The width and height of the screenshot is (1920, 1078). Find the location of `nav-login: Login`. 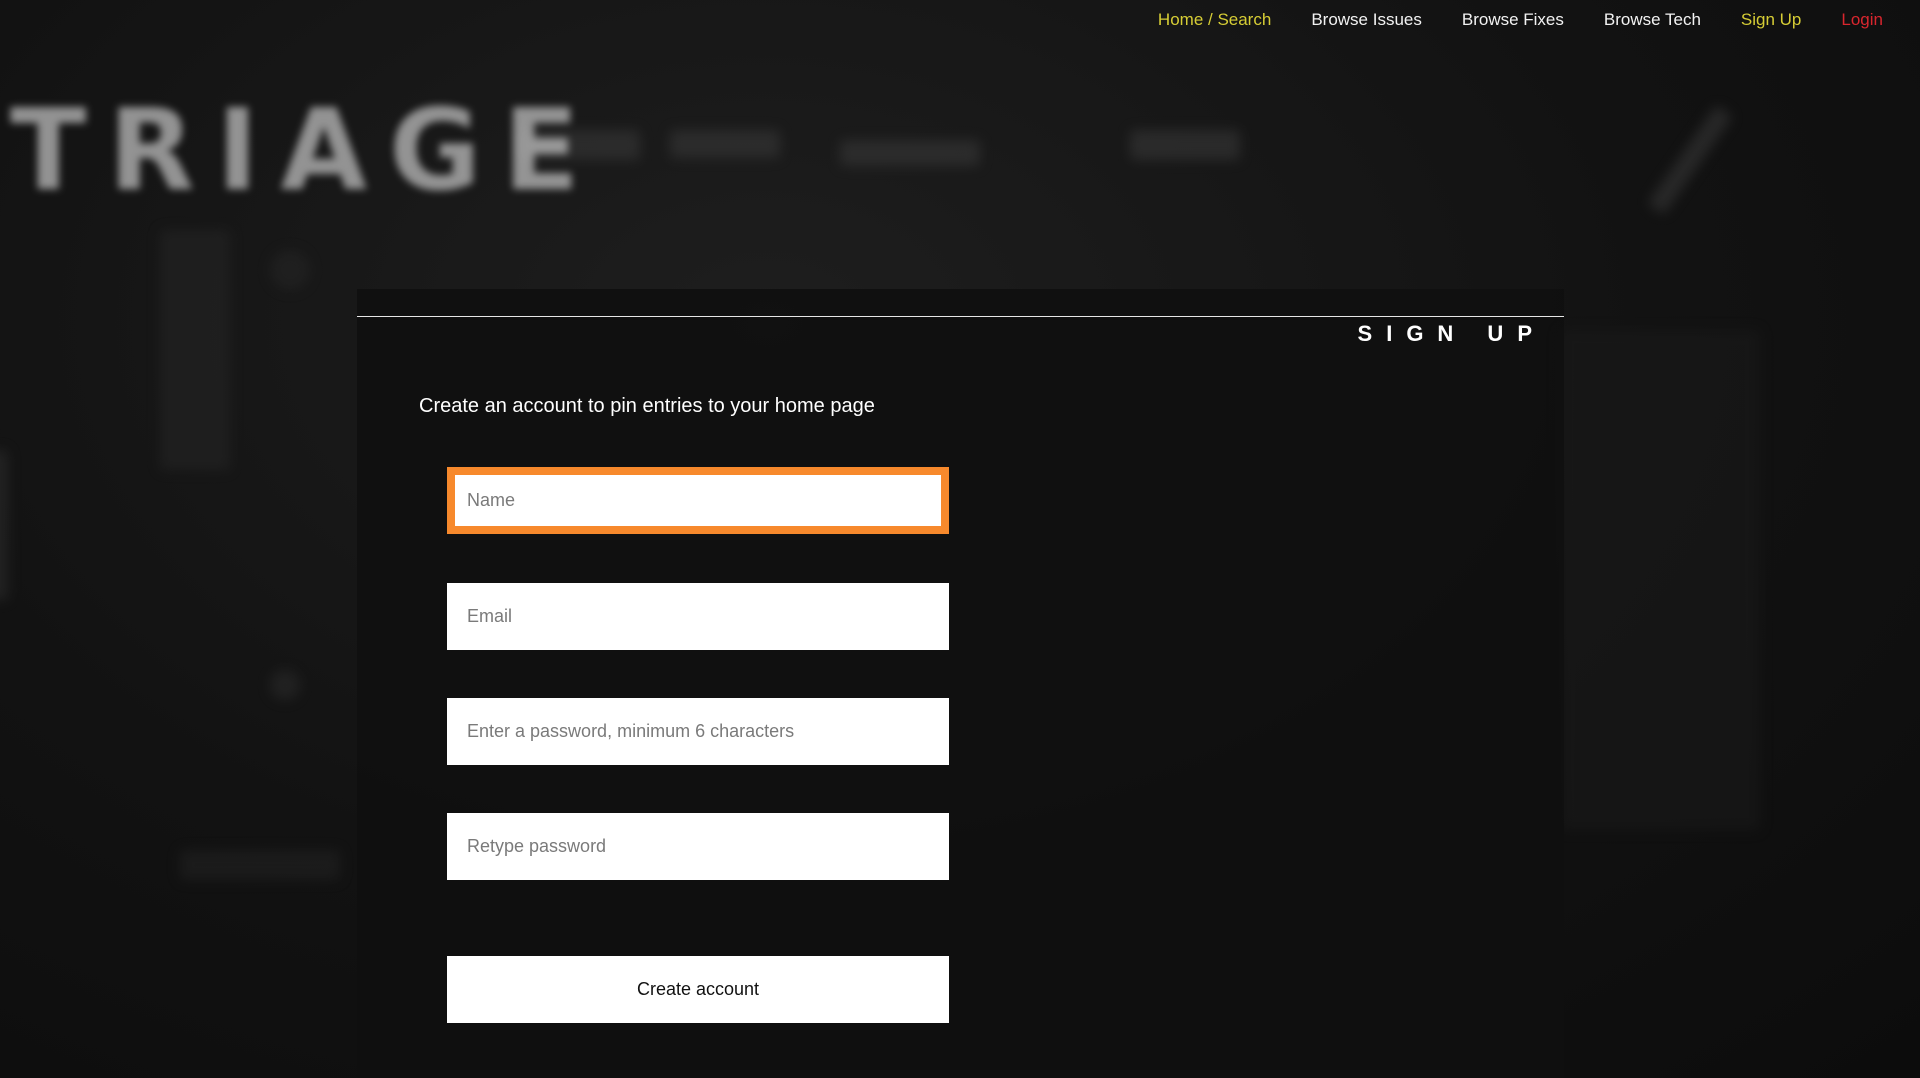

nav-login: Login is located at coordinates (1862, 20).